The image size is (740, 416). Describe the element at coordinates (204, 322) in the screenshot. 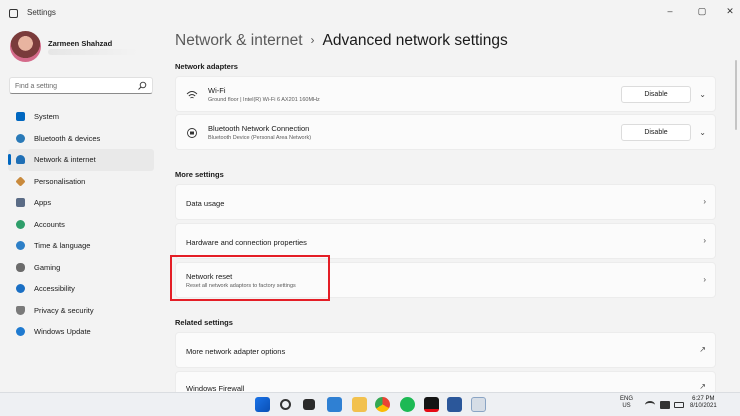

I see `section-title-related: Related settings` at that location.